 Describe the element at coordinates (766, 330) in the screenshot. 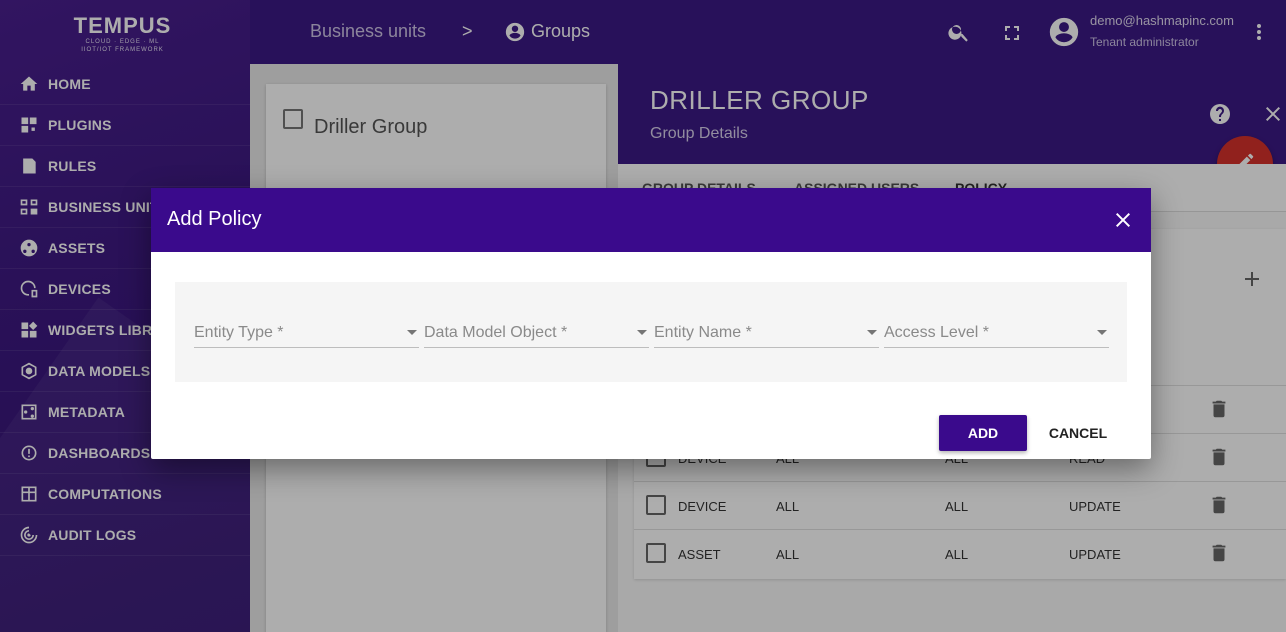

I see `entity-name-select: Entity Name *` at that location.